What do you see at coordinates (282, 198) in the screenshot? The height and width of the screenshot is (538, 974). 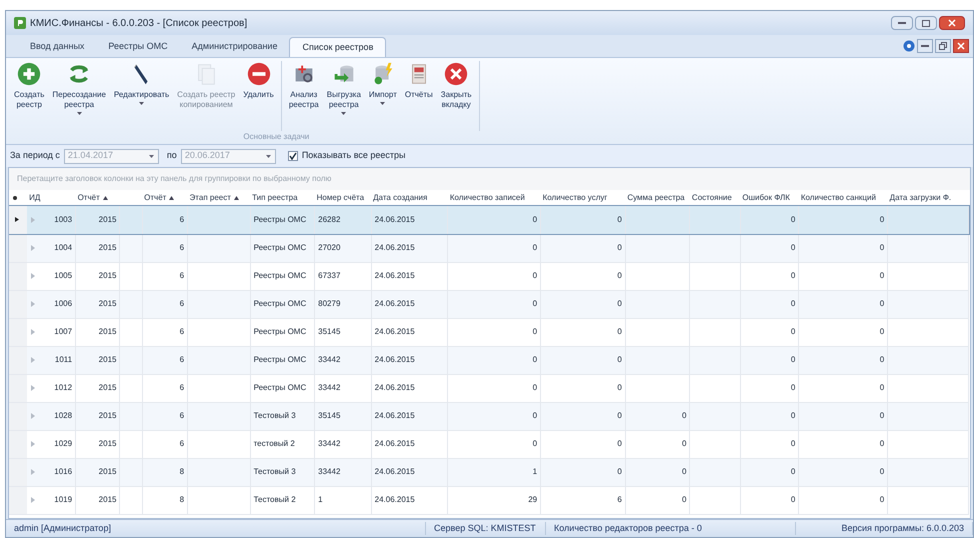 I see `column-header: Тип реестра` at bounding box center [282, 198].